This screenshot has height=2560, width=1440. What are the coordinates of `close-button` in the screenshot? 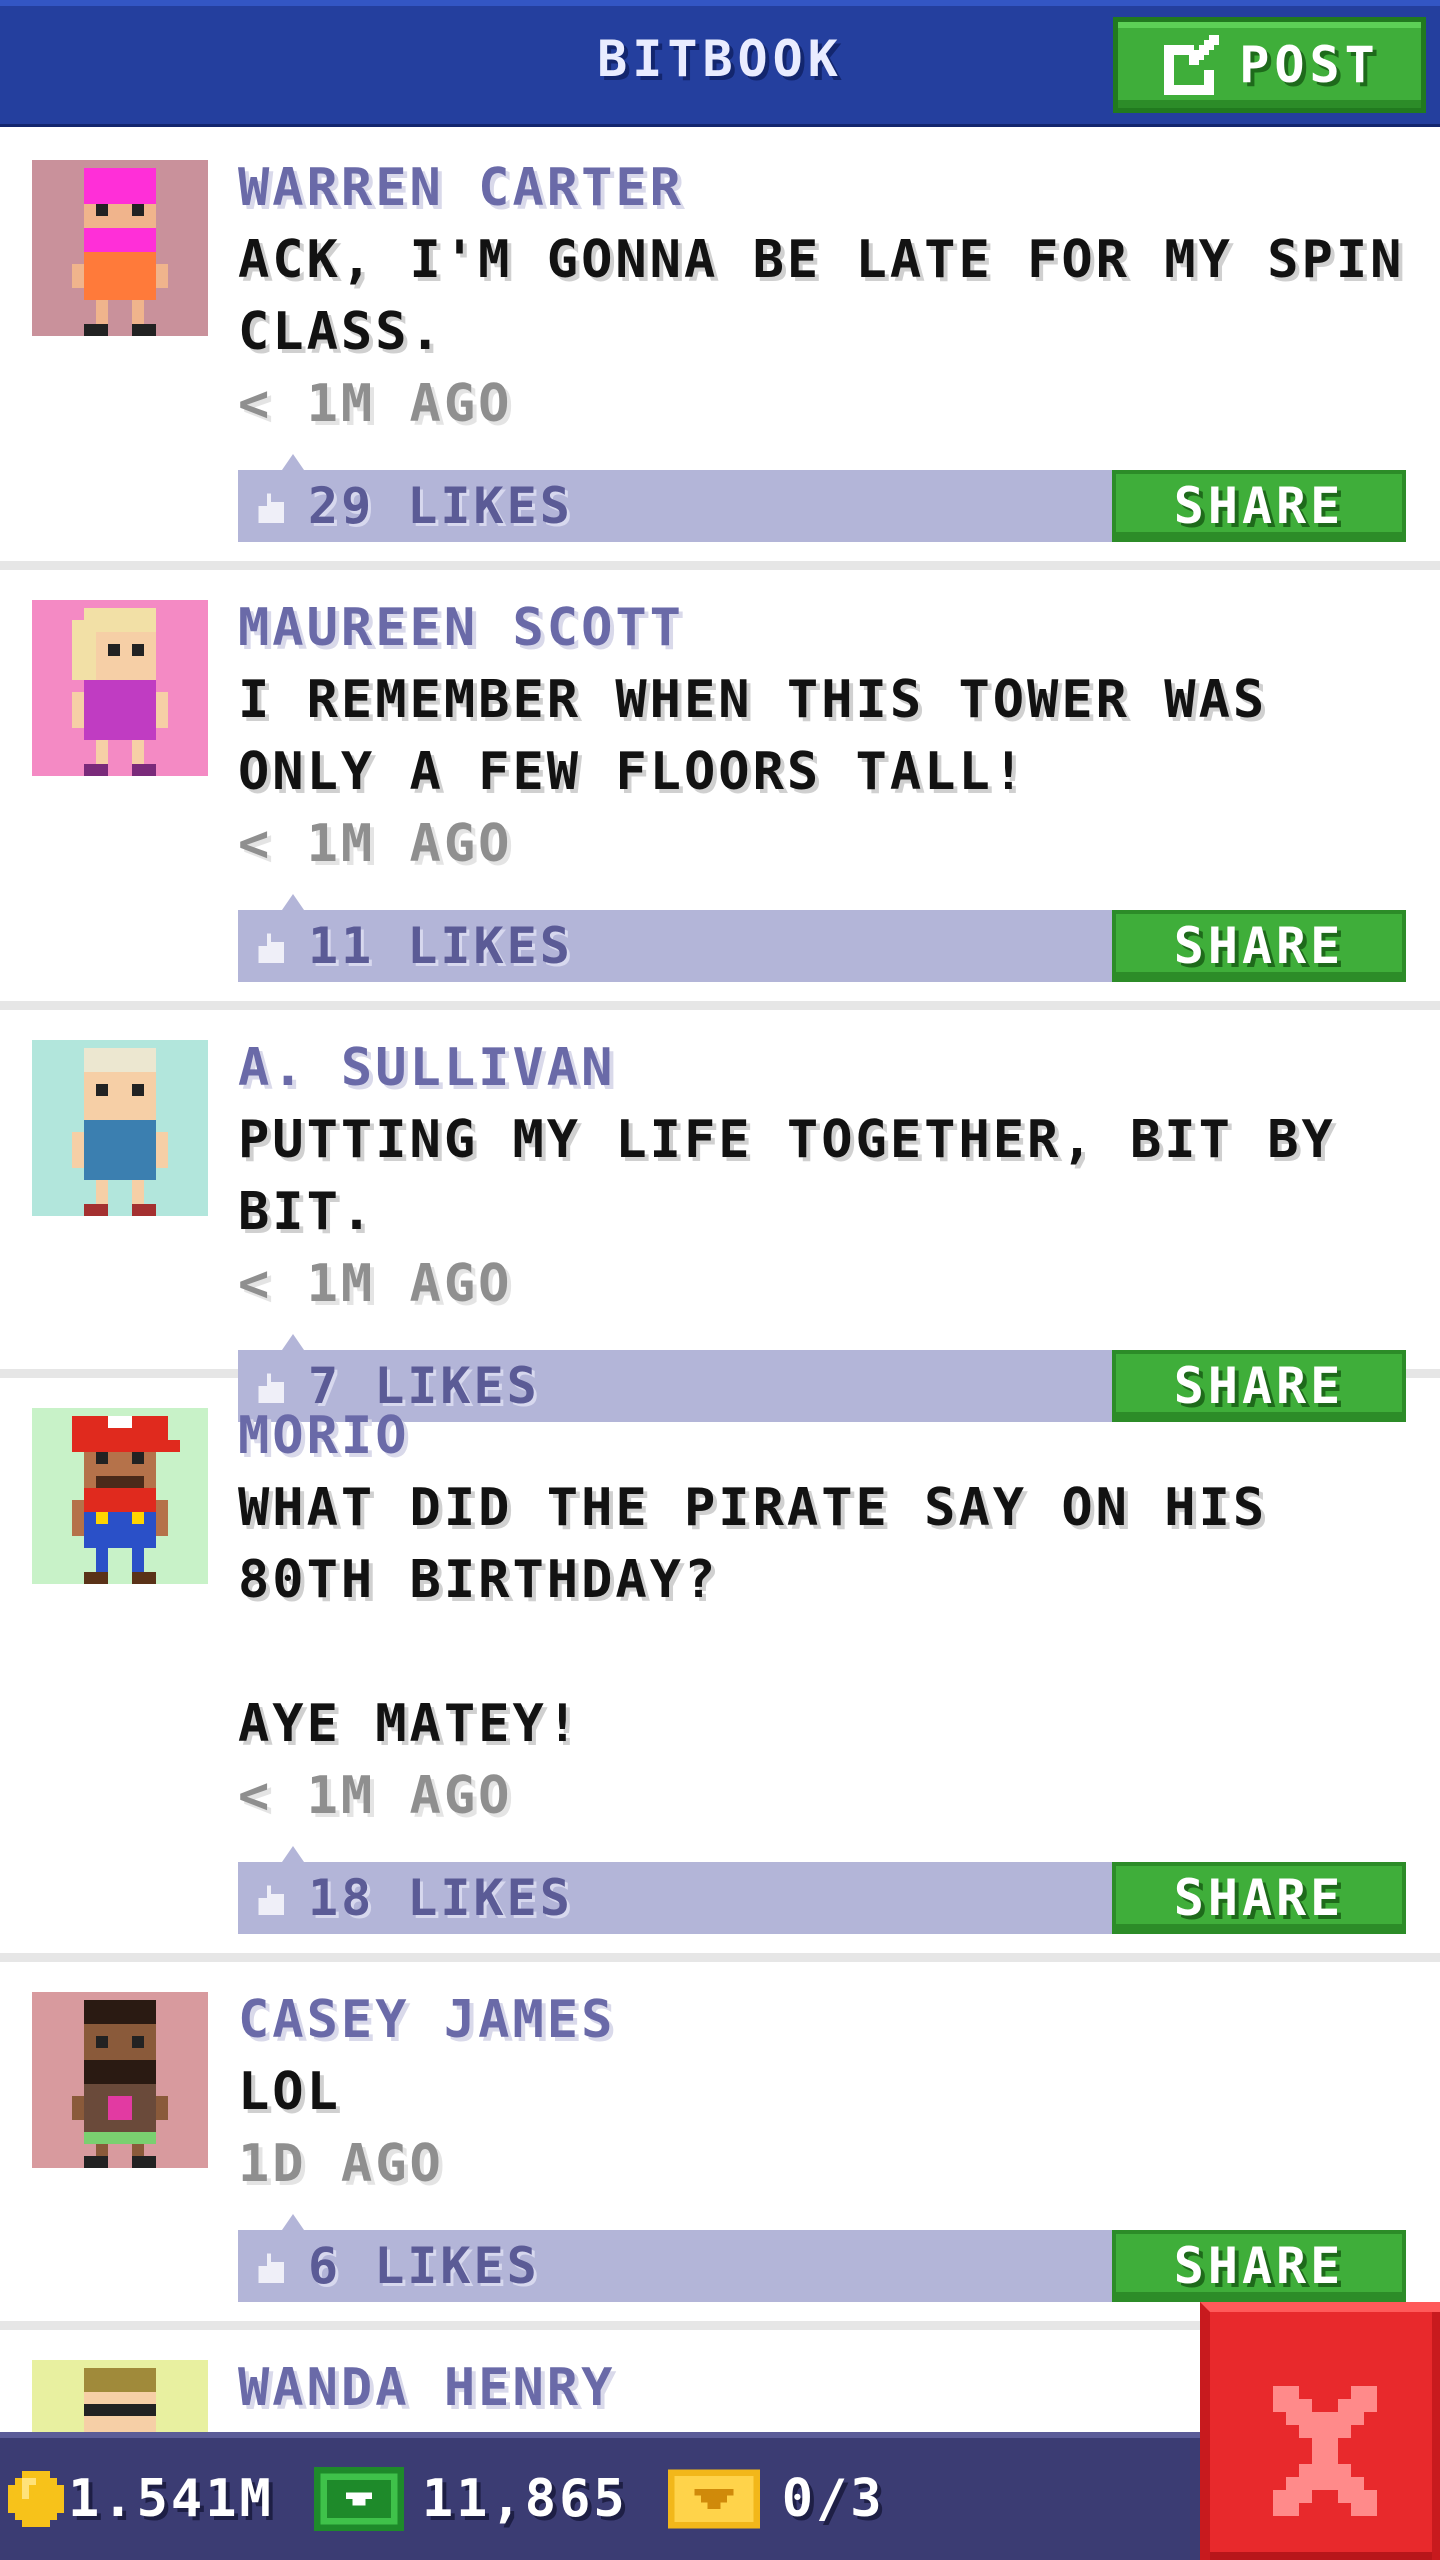 It's located at (1320, 2431).